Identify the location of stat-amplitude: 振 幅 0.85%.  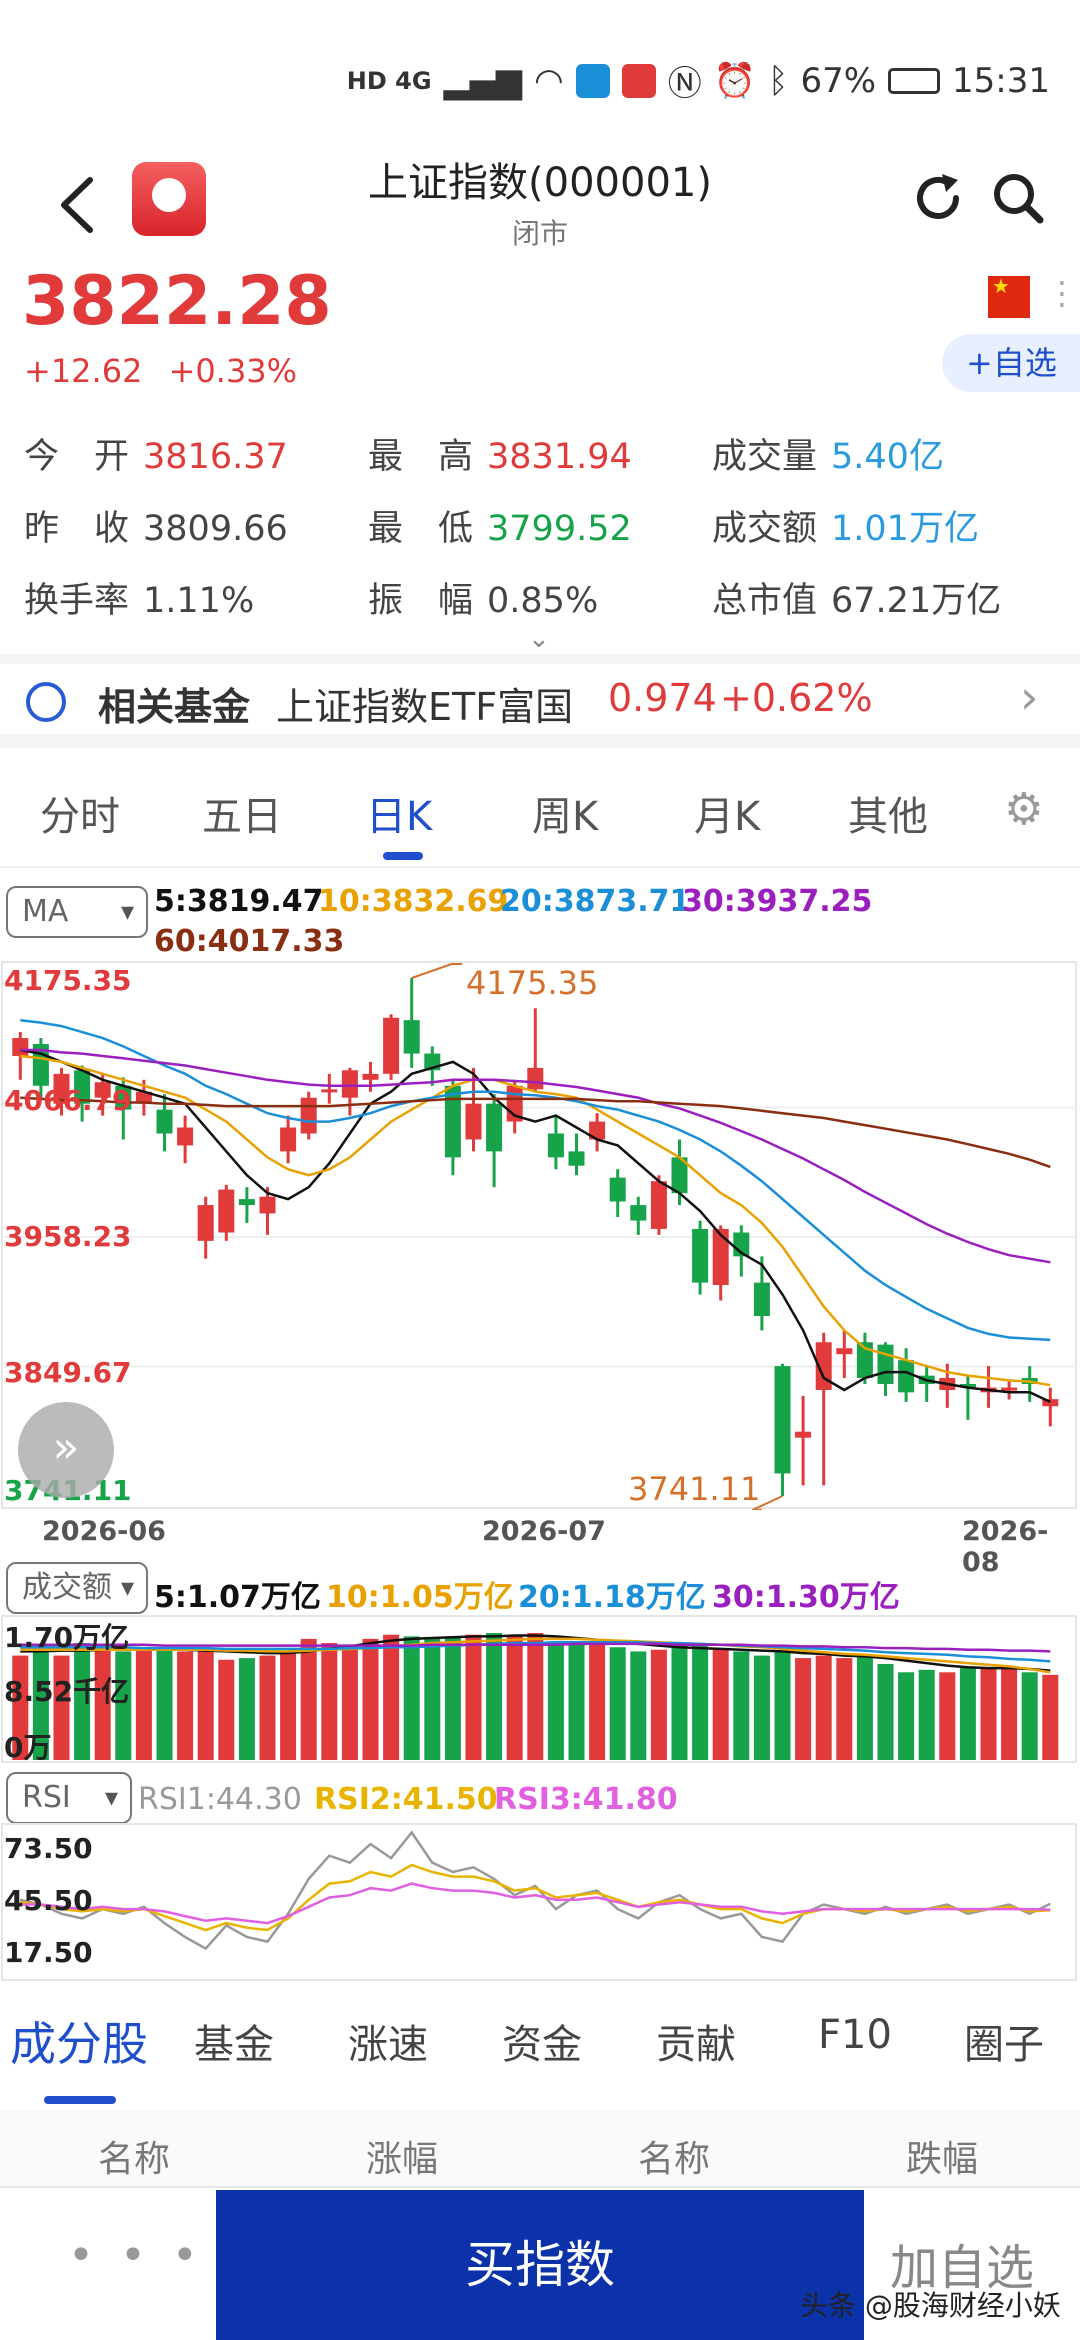
(483, 601).